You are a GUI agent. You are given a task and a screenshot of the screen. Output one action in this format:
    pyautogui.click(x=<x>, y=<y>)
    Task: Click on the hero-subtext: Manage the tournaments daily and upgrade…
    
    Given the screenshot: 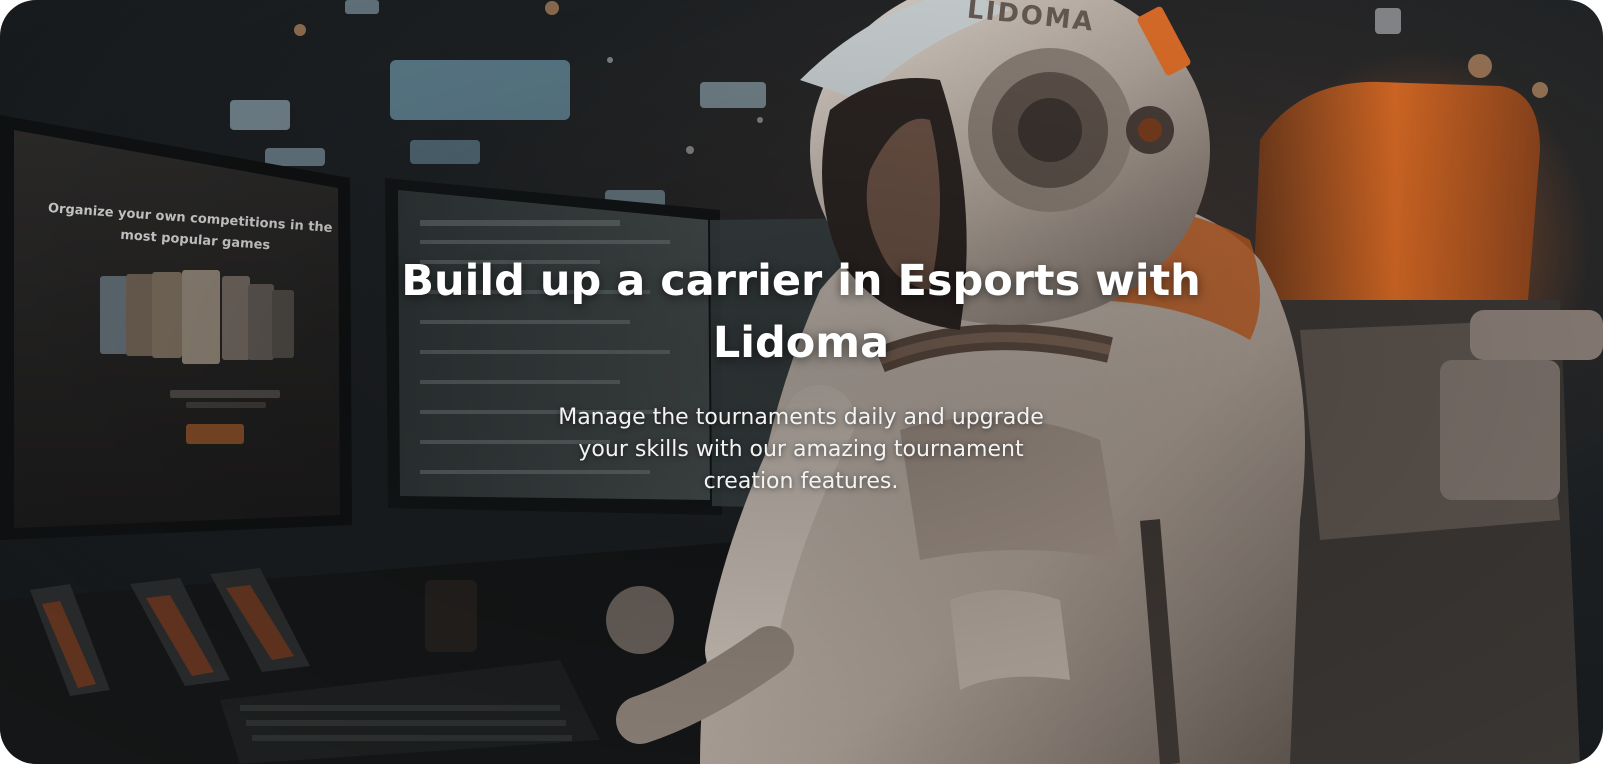 What is the action you would take?
    pyautogui.click(x=801, y=449)
    